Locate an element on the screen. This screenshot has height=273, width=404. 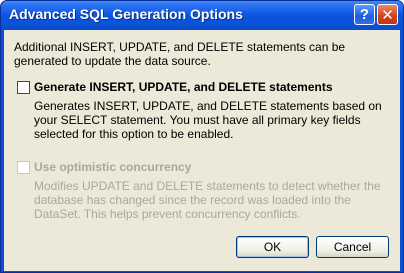
optimistic-concurrency-checkbox is located at coordinates (23, 167).